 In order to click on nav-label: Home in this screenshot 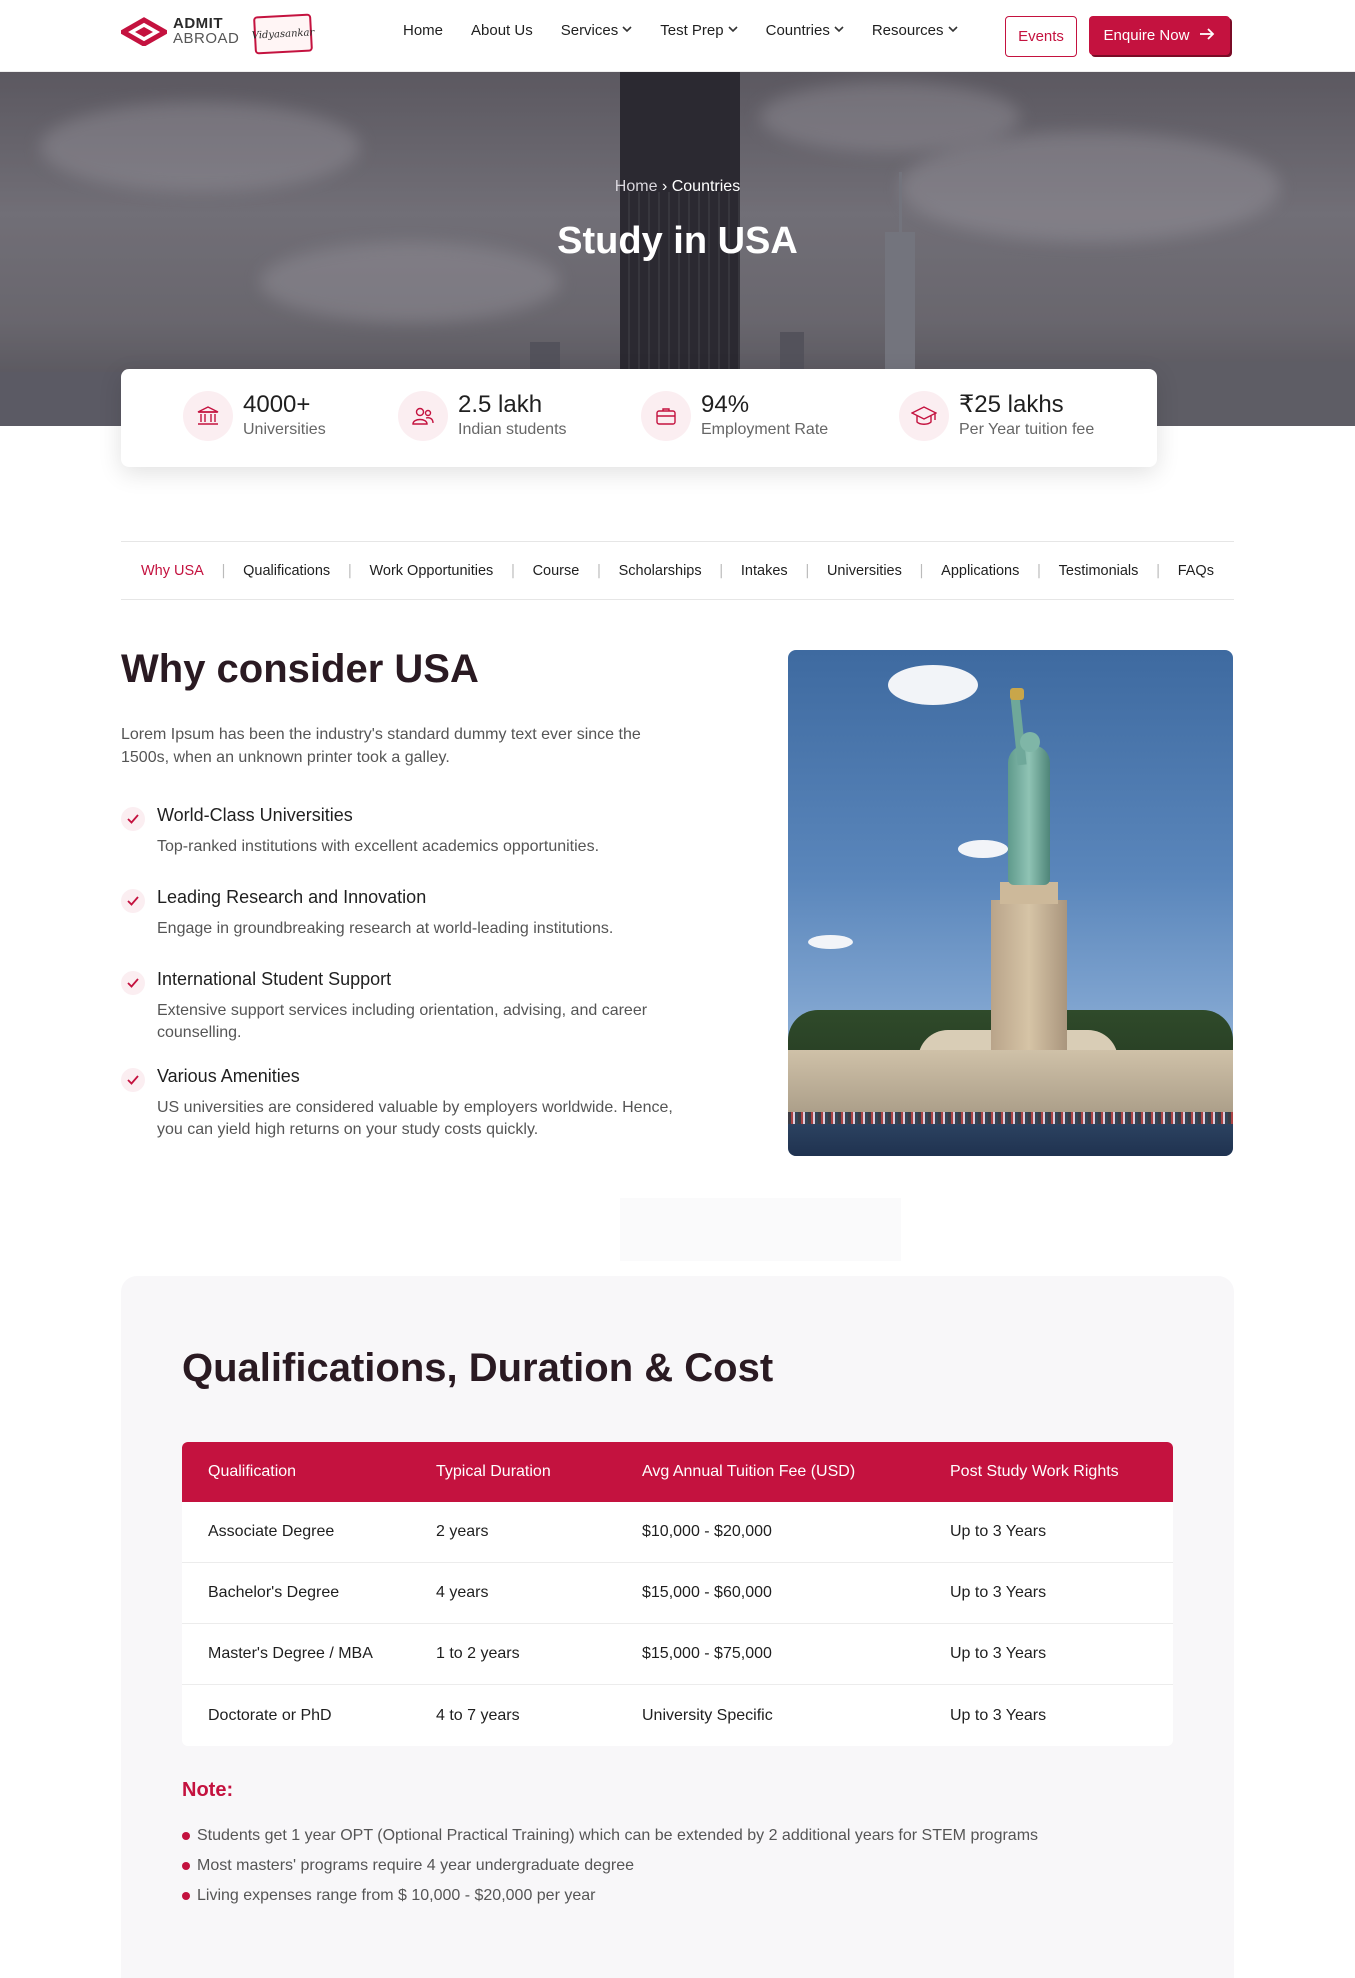, I will do `click(423, 30)`.